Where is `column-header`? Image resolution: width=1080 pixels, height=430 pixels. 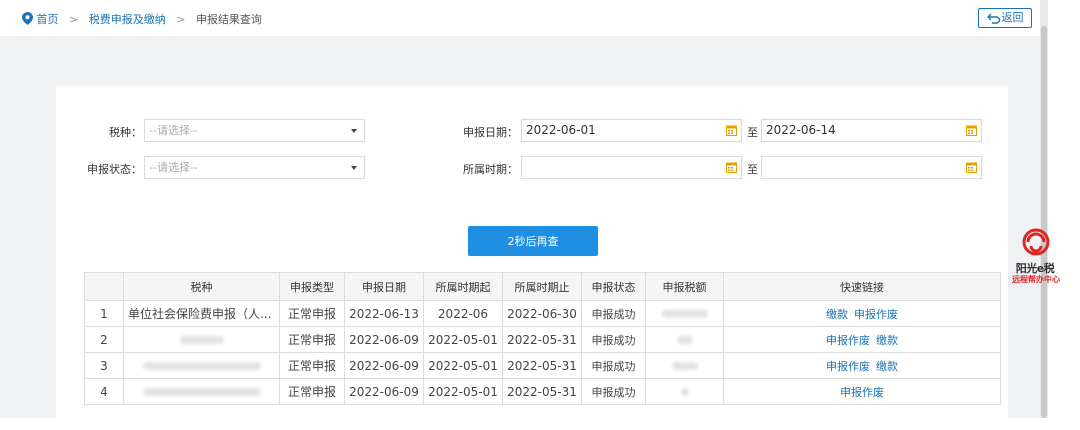 column-header is located at coordinates (104, 286).